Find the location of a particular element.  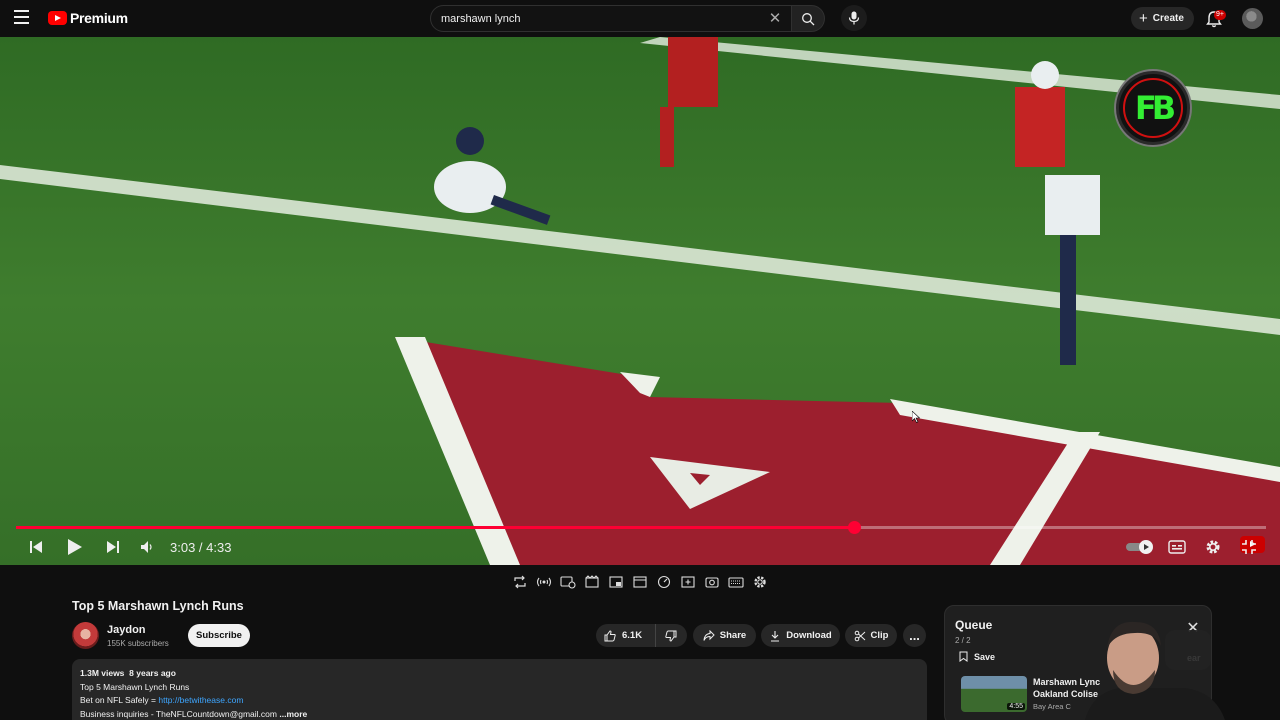

description-line: Top 5 Marshawn Lynch Runs is located at coordinates (135, 686).